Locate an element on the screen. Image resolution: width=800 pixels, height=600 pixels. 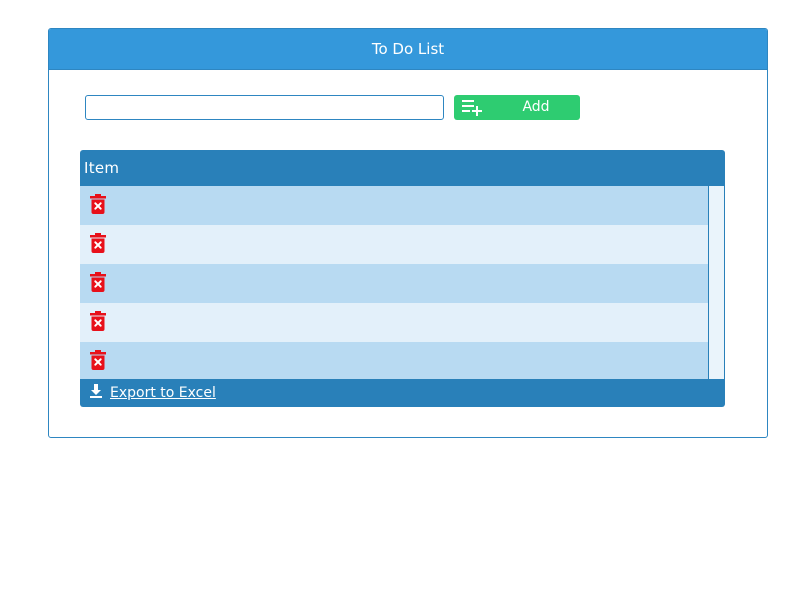
new-item-input is located at coordinates (264, 107).